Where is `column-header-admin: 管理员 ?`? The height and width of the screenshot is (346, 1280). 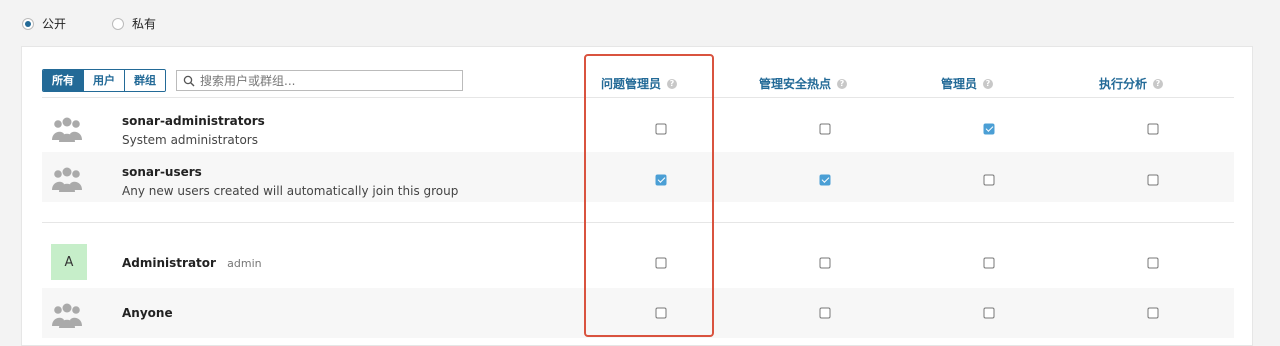 column-header-admin: 管理员 ? is located at coordinates (967, 83).